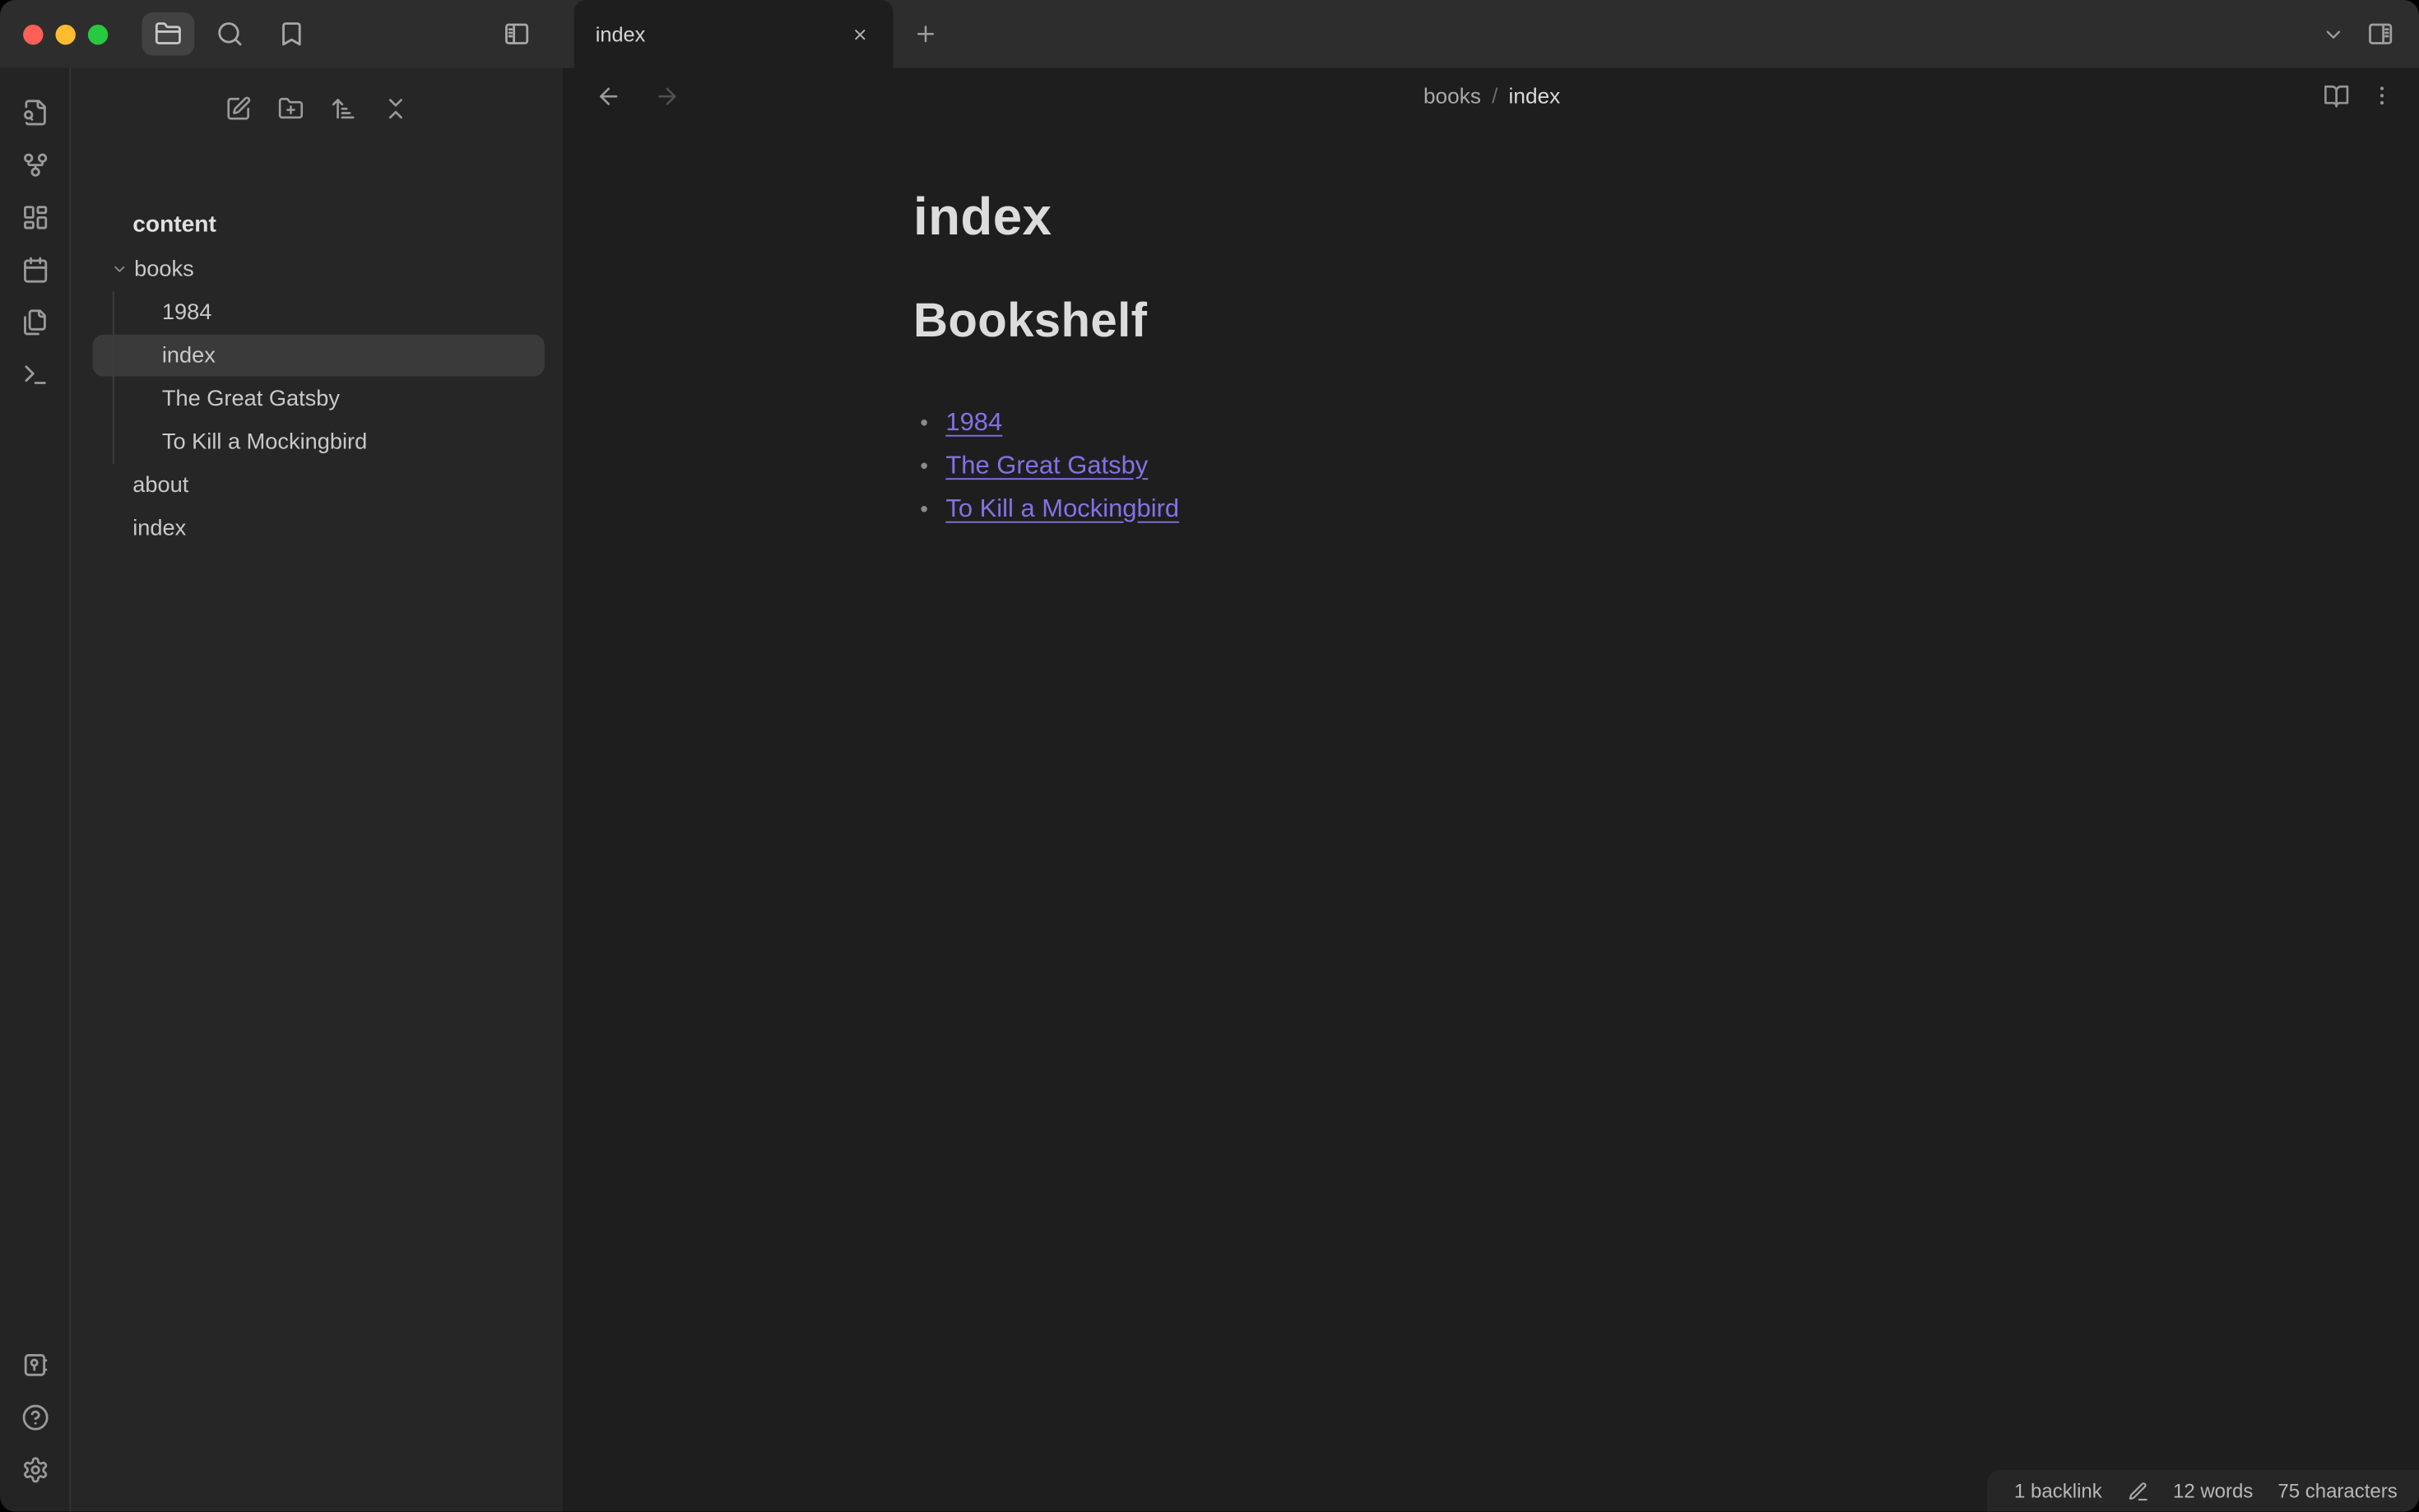  What do you see at coordinates (1046, 465) in the screenshot?
I see `link-the-great-gatsby: The Great Gatsby` at bounding box center [1046, 465].